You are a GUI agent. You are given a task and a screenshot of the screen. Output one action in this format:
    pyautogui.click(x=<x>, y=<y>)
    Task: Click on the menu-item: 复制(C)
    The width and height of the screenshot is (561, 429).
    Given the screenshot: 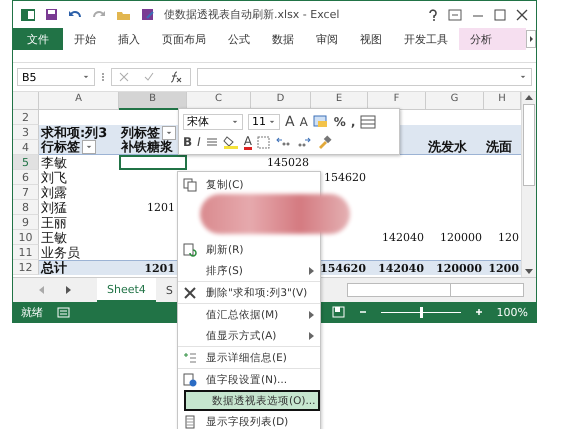 What is the action you would take?
    pyautogui.click(x=249, y=184)
    